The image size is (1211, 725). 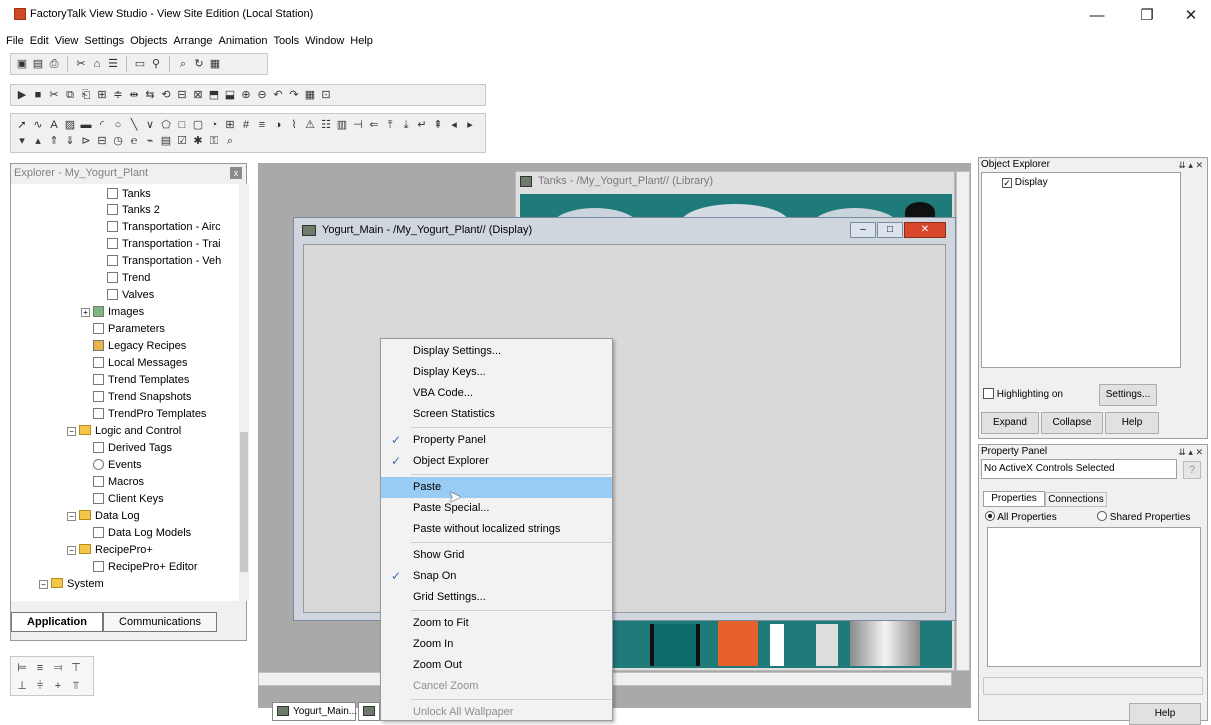 What do you see at coordinates (38, 64) in the screenshot?
I see `save-icon: ▤` at bounding box center [38, 64].